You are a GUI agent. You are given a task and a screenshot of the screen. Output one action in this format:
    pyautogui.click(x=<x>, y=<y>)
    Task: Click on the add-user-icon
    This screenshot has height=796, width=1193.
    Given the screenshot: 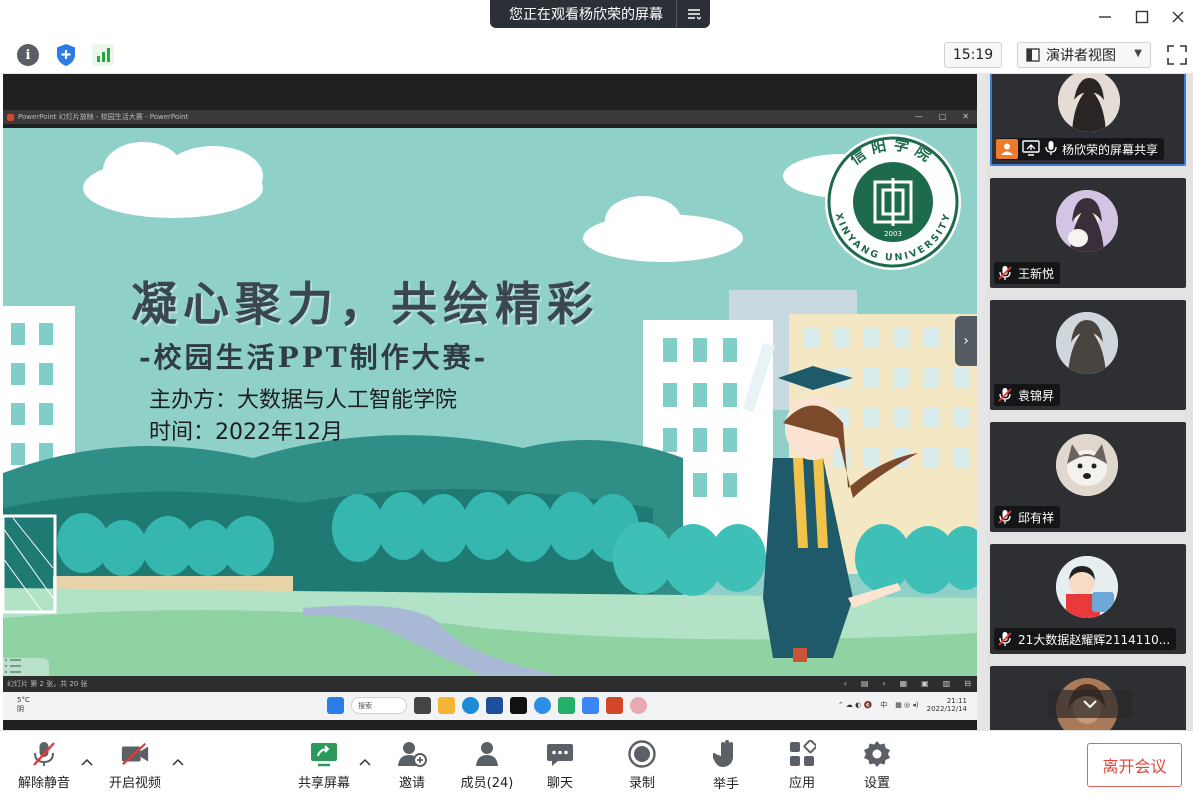 What is the action you would take?
    pyautogui.click(x=412, y=753)
    